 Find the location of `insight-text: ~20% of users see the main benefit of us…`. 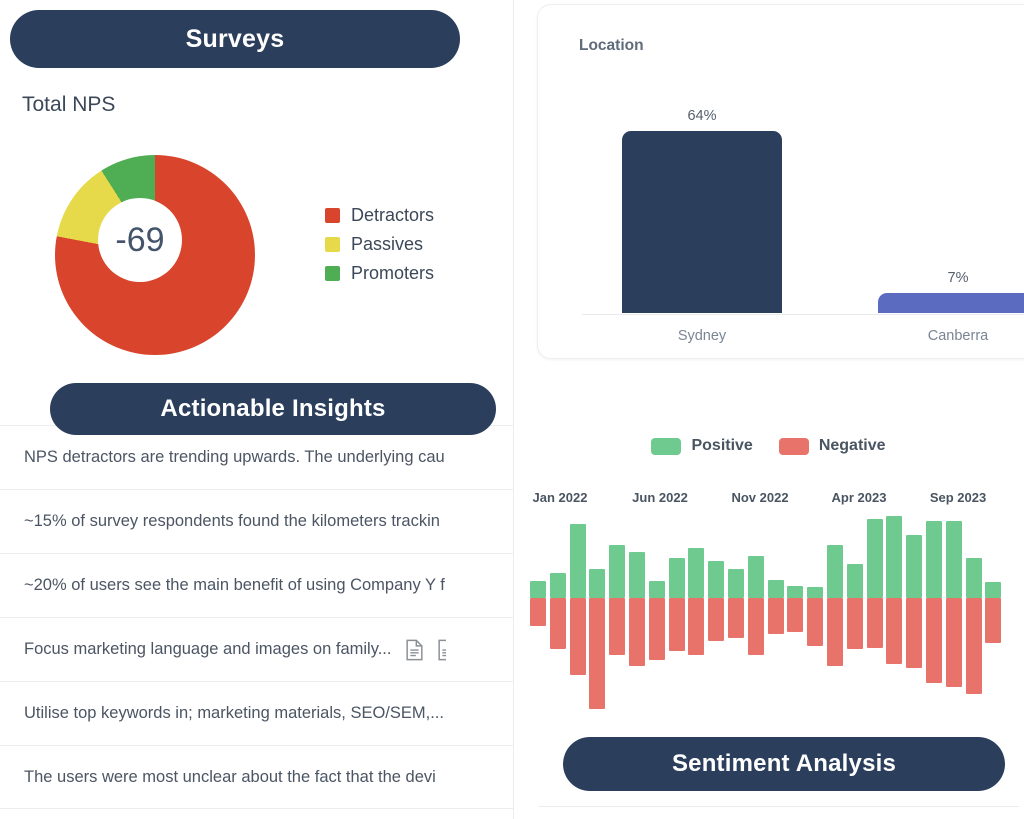

insight-text: ~20% of users see the main benefit of us… is located at coordinates (234, 585).